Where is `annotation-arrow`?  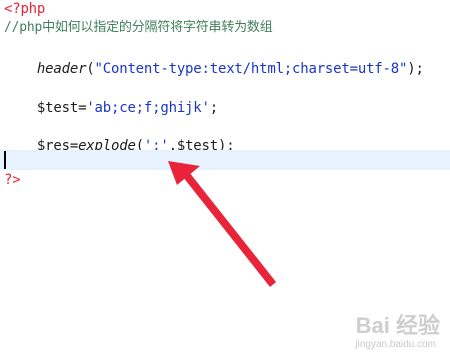 annotation-arrow is located at coordinates (222, 224).